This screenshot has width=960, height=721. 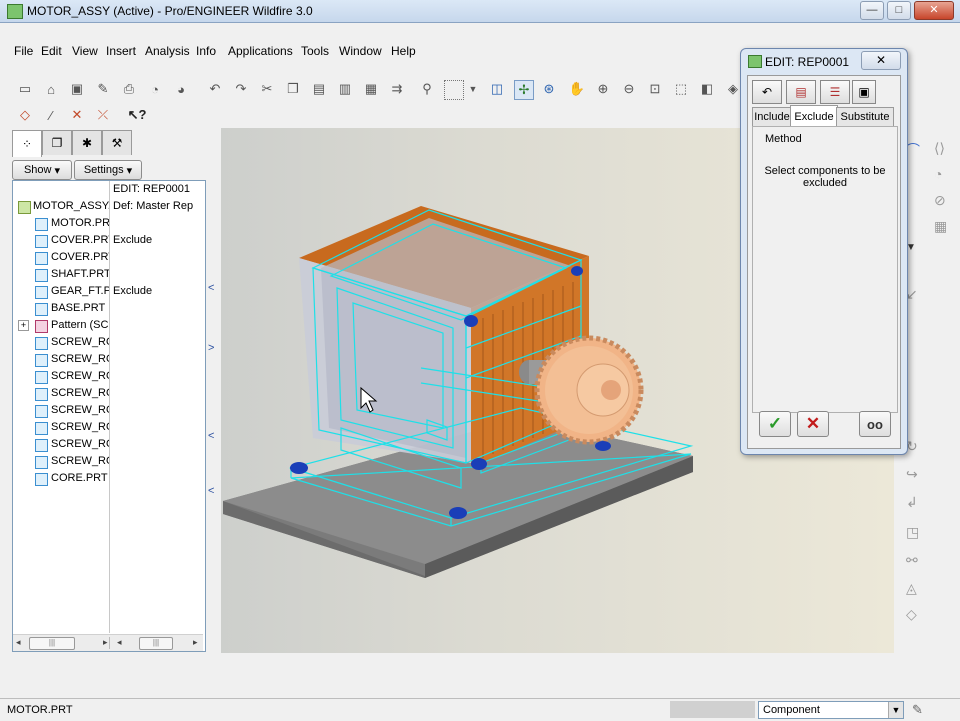 What do you see at coordinates (775, 424) in the screenshot?
I see `ok-button: ✓` at bounding box center [775, 424].